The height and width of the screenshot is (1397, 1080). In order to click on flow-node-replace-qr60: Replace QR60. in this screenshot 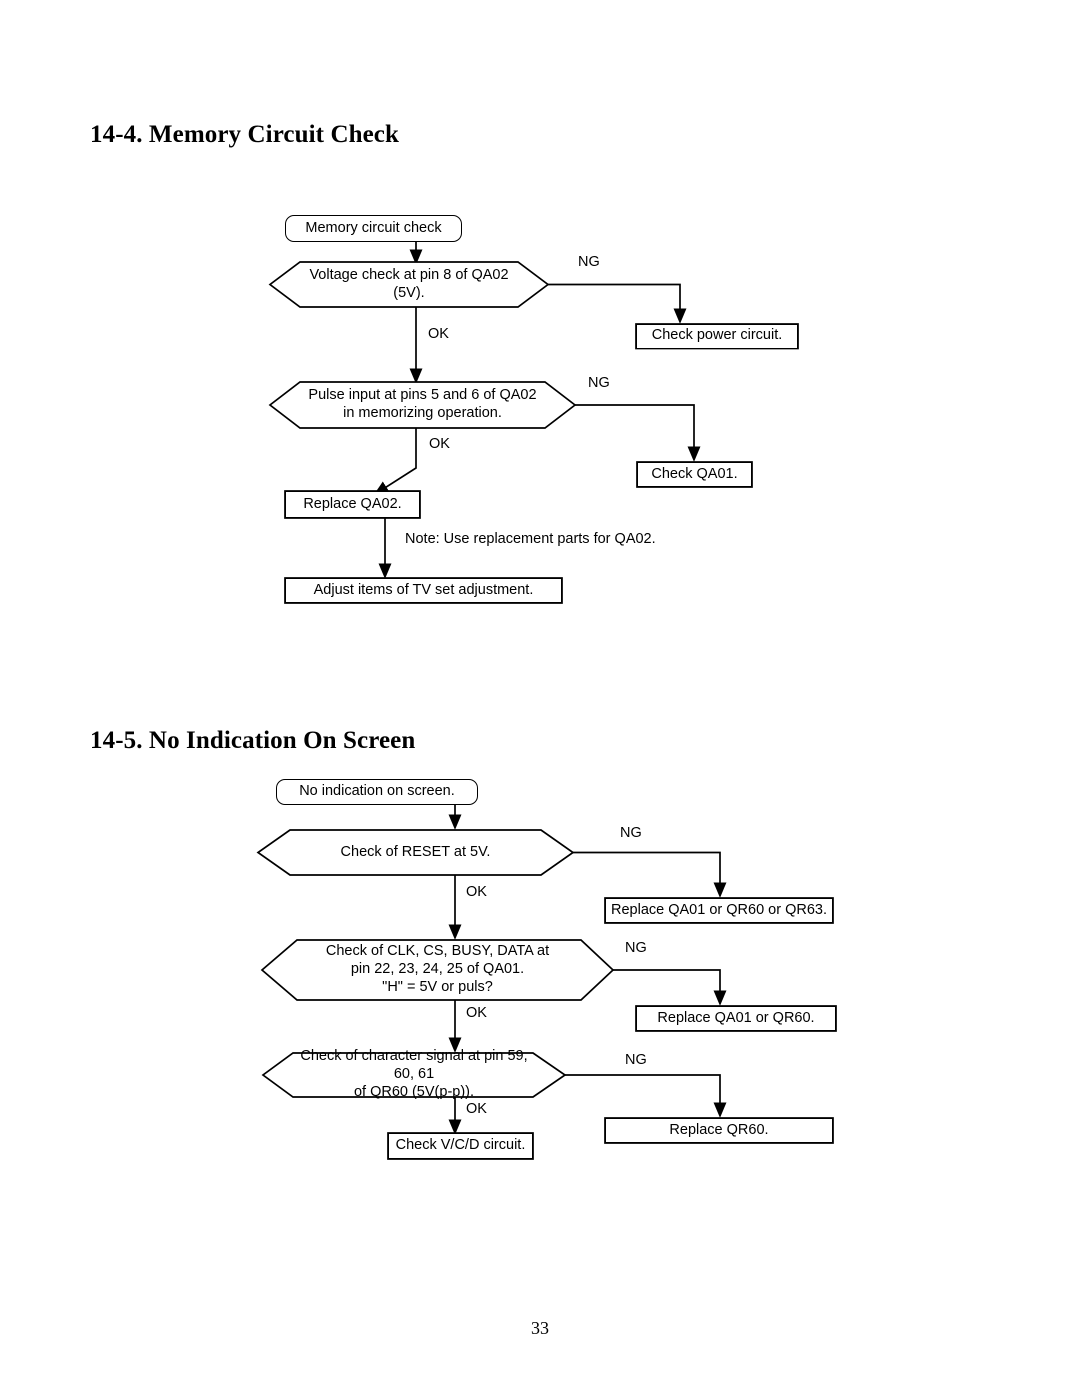, I will do `click(719, 1130)`.